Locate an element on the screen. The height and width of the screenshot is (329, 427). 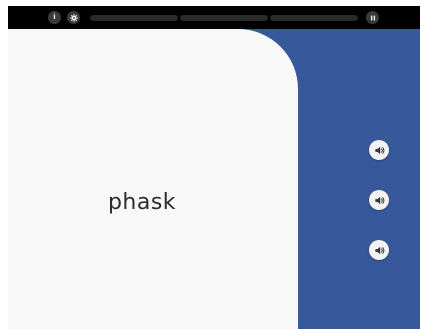
audio-option-1-button is located at coordinates (379, 150).